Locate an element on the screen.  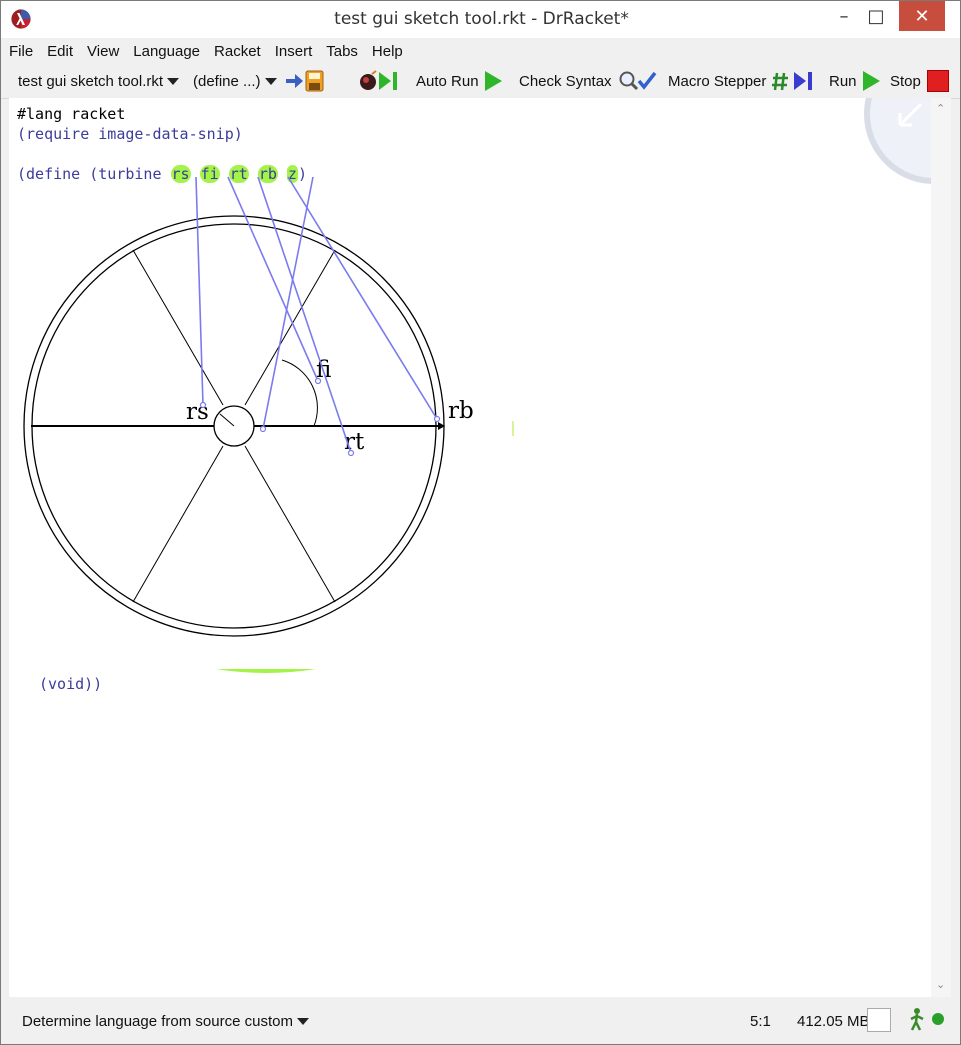
gc-indicator is located at coordinates (879, 1020).